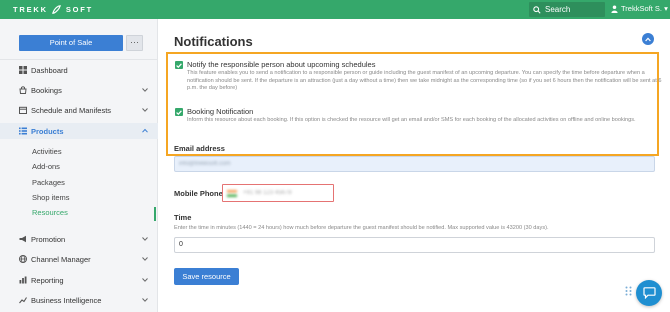 The width and height of the screenshot is (670, 312). What do you see at coordinates (47, 280) in the screenshot?
I see `sidebar-item-label: Reporting` at bounding box center [47, 280].